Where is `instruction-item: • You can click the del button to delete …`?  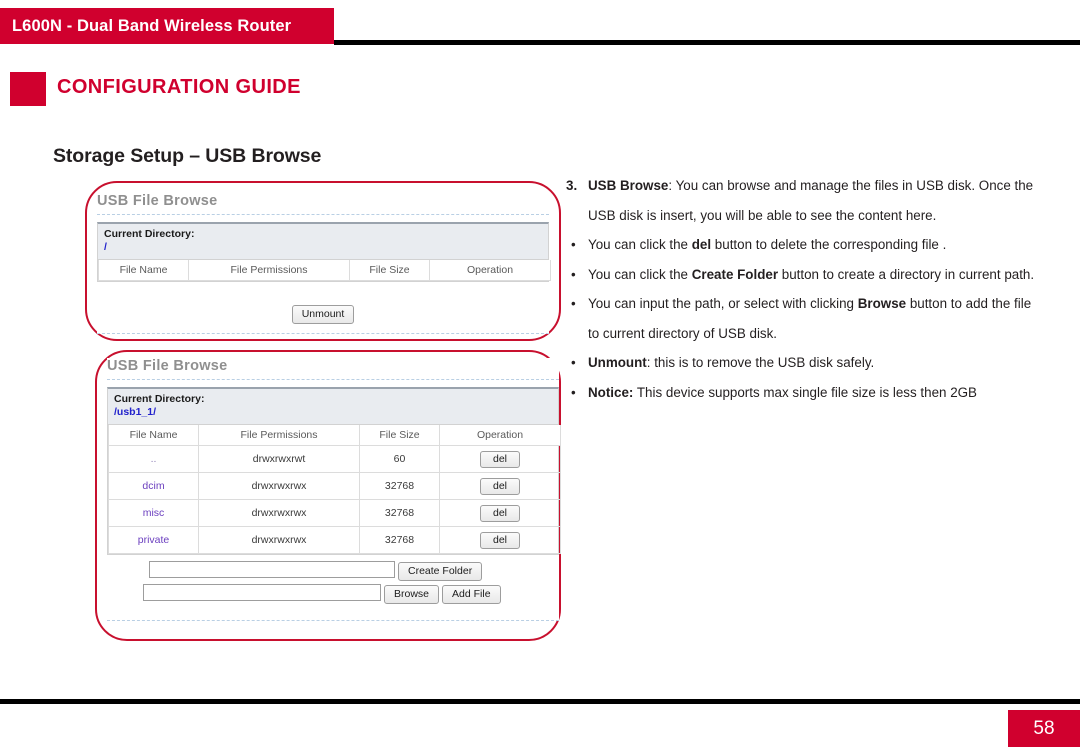
instruction-item: • You can click the del button to delete … is located at coordinates (801, 245).